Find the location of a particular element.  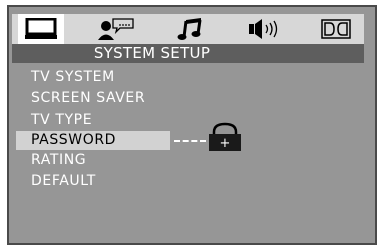

tab-dolby is located at coordinates (336, 29).